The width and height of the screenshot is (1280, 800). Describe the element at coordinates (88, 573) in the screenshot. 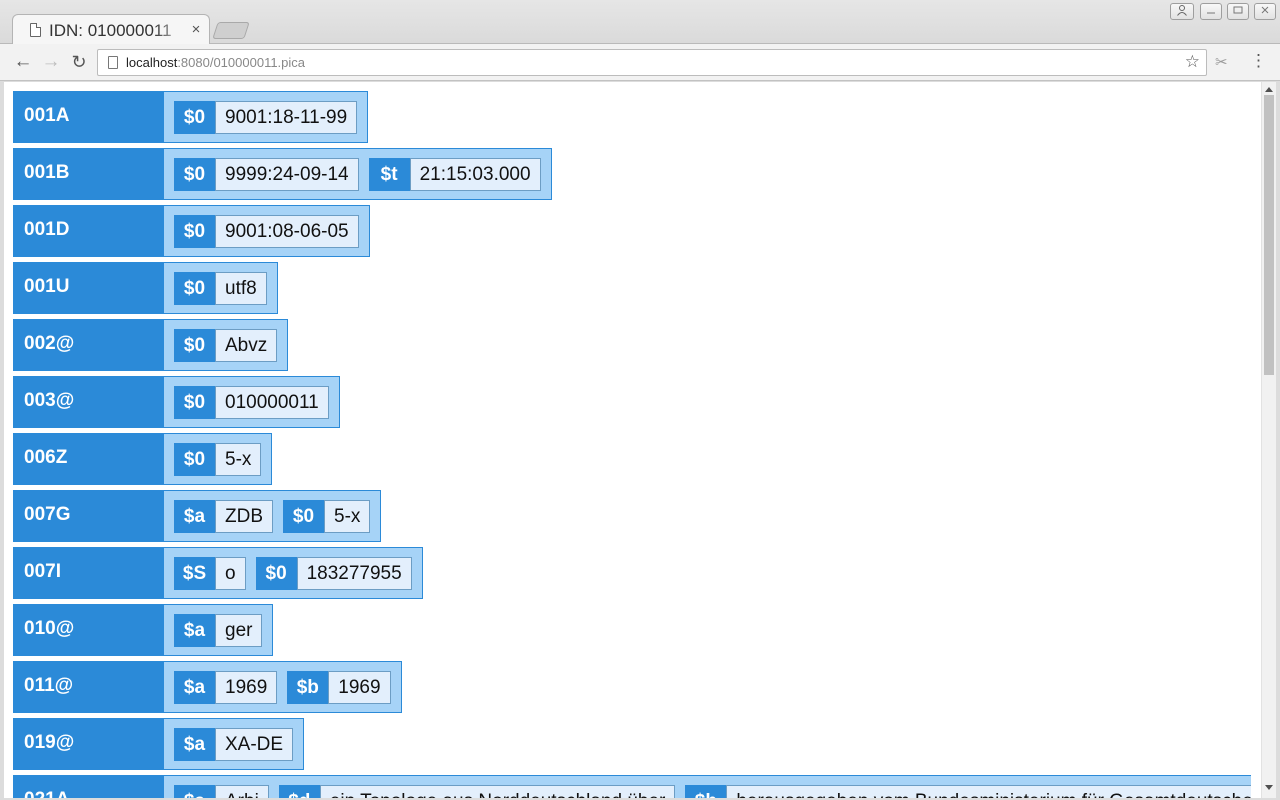

I see `field-tag: 007I` at that location.